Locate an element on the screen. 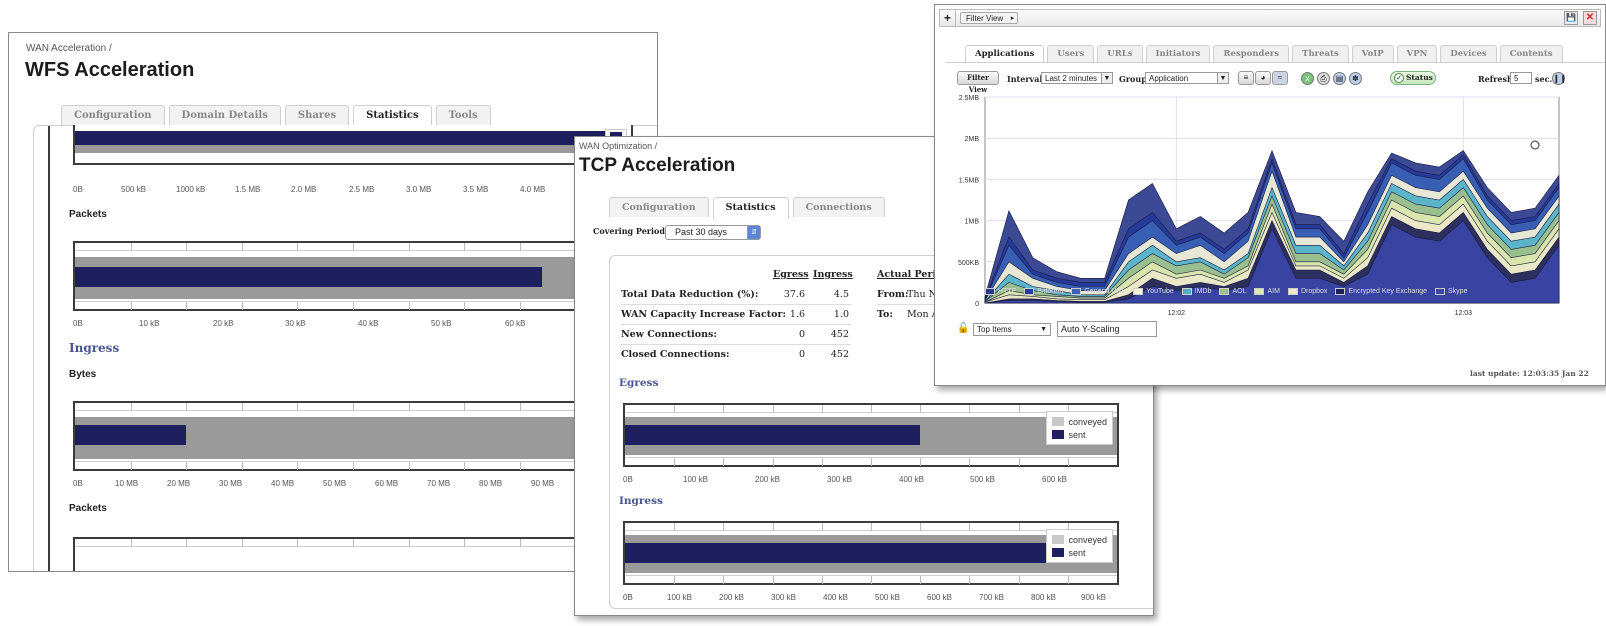 The height and width of the screenshot is (626, 1606). last-update: last update: 12:03:35 Jan 22 is located at coordinates (1529, 373).